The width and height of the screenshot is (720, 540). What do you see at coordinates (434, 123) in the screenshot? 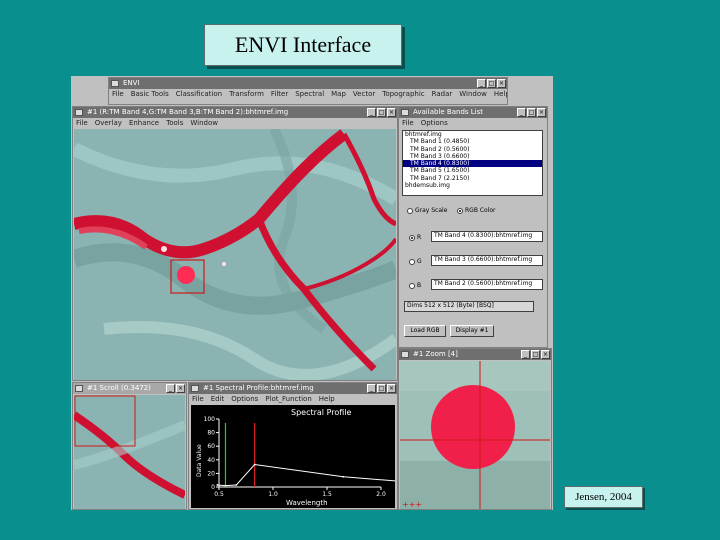
I see `bands-menu-options: Options` at bounding box center [434, 123].